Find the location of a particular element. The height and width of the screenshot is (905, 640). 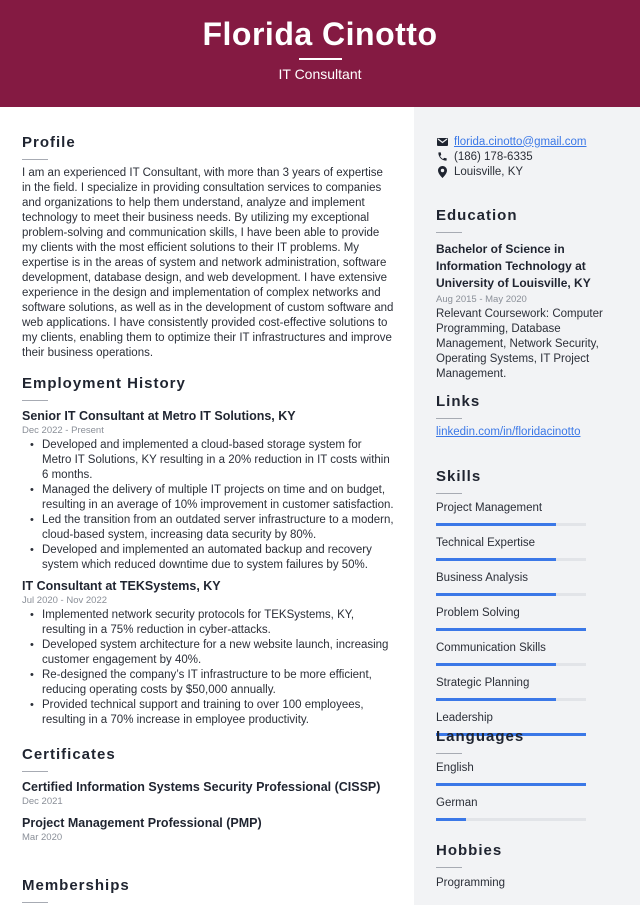

header-divider is located at coordinates (320, 59).